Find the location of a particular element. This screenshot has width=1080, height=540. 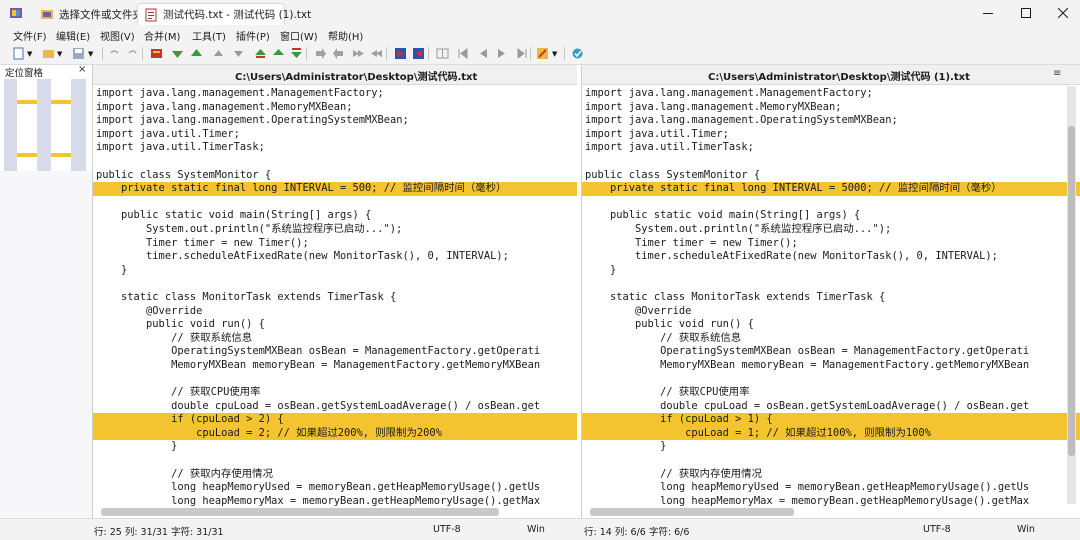

undo-icon is located at coordinates (114, 53).